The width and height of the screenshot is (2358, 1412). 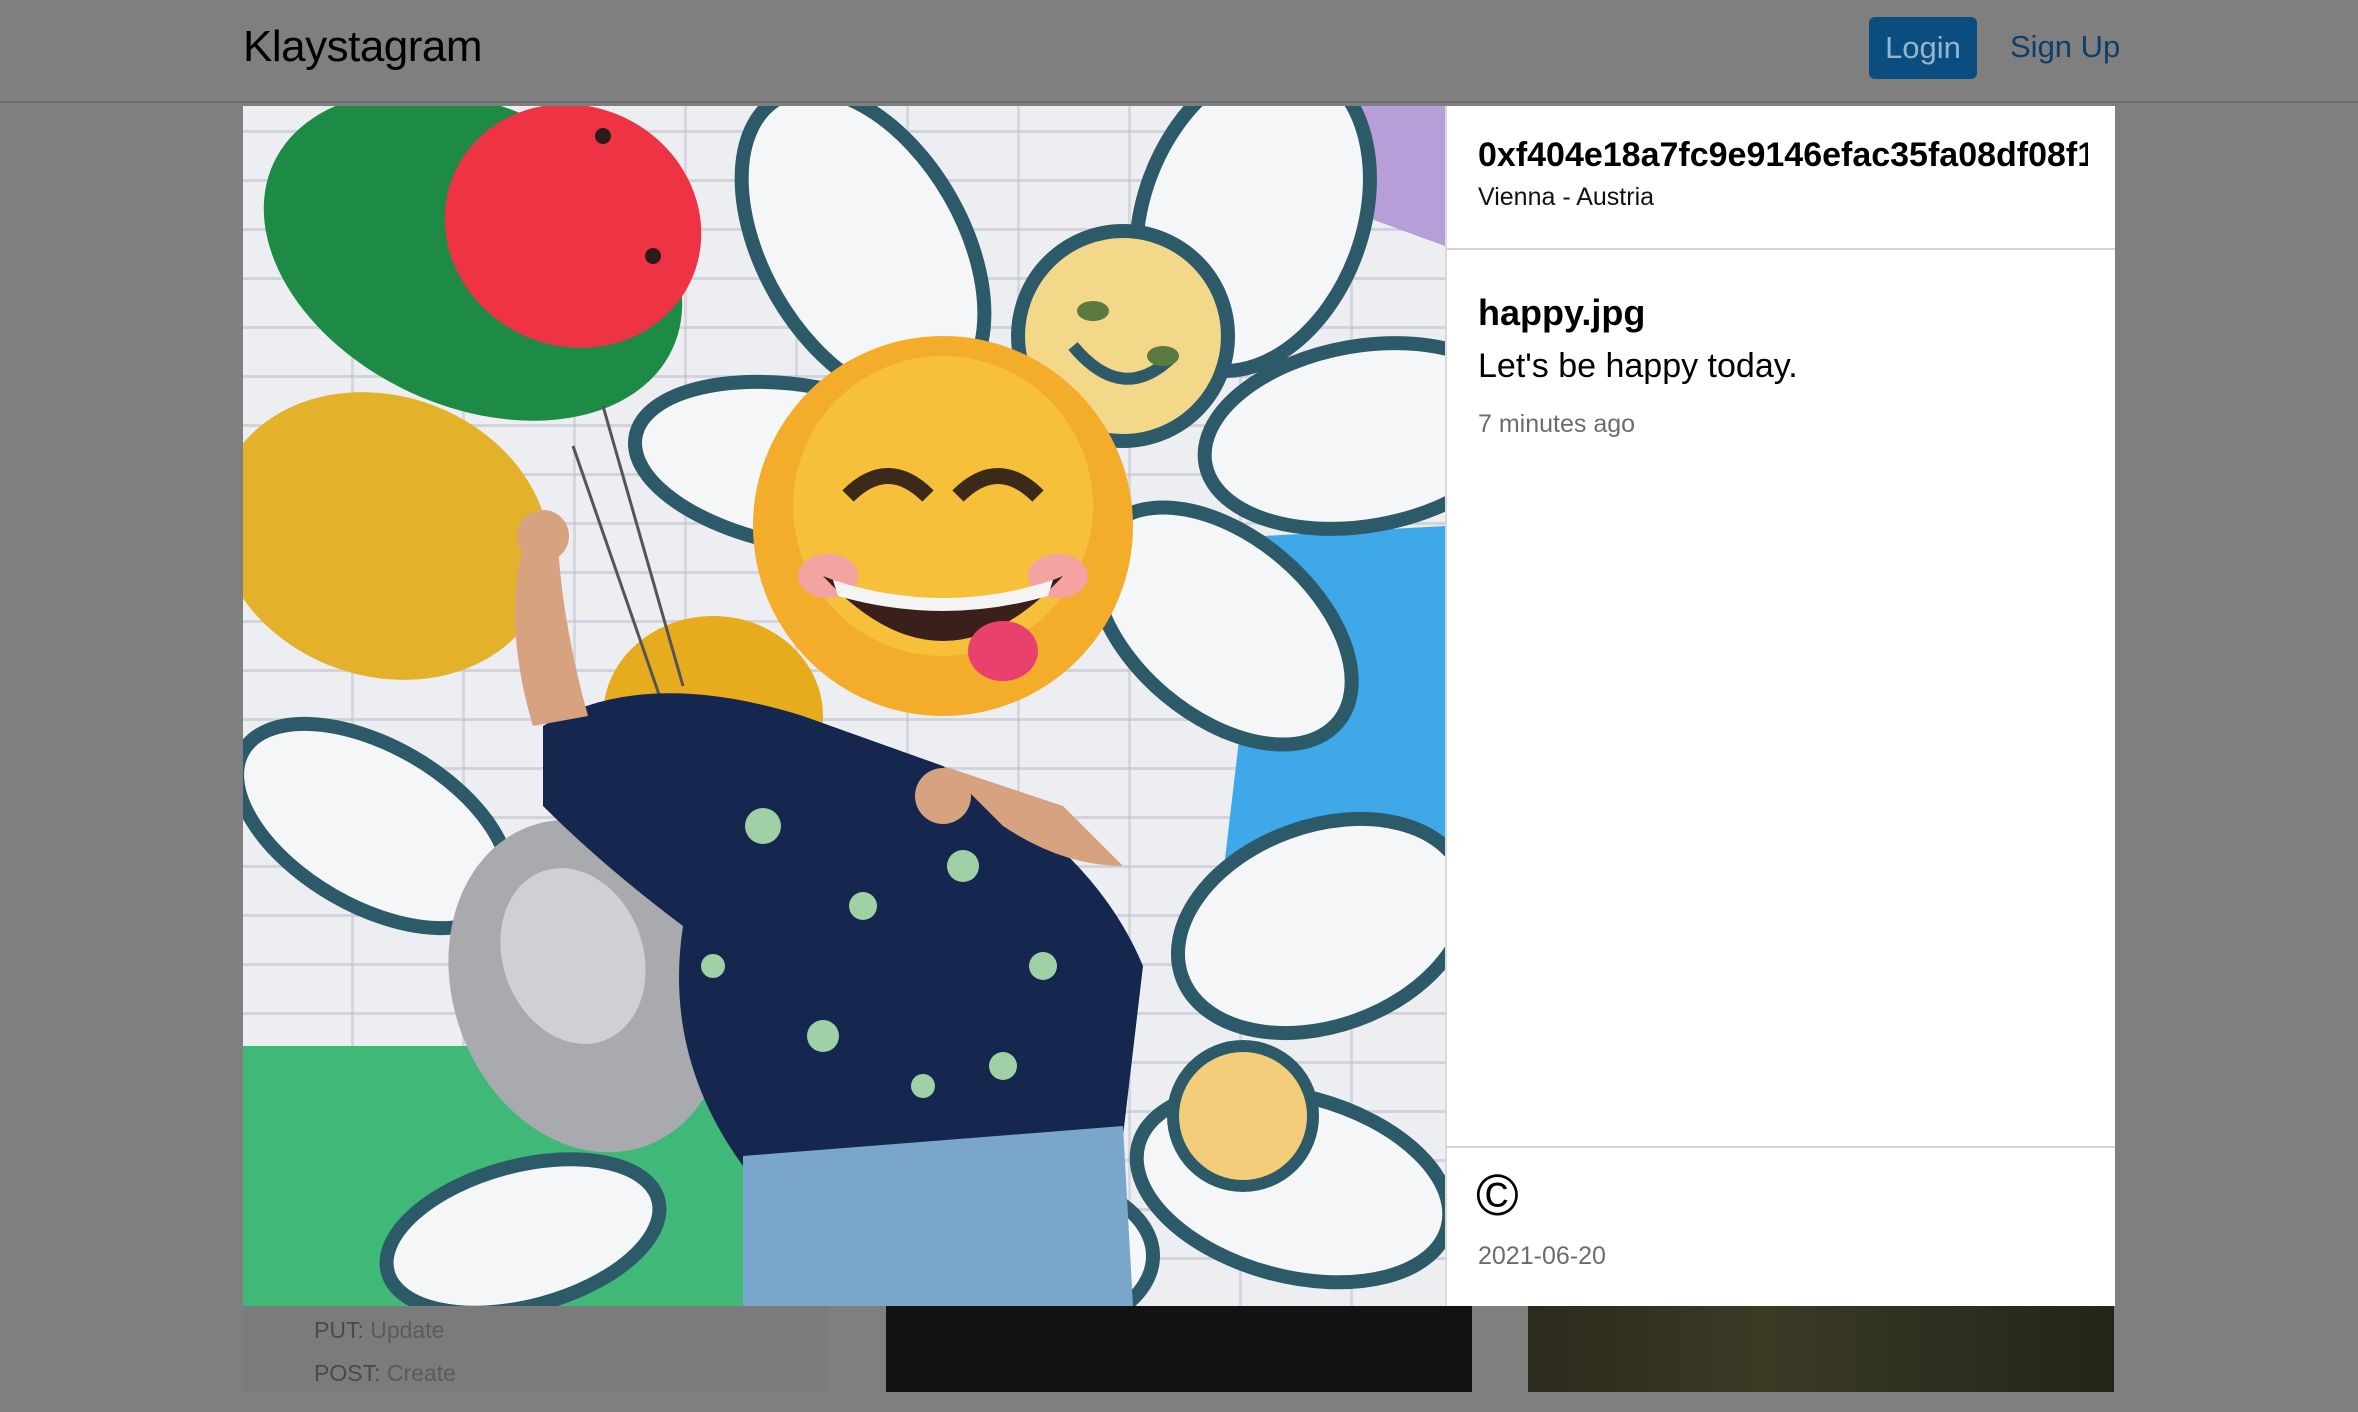 What do you see at coordinates (339, 1330) in the screenshot?
I see `api-method: PUT:` at bounding box center [339, 1330].